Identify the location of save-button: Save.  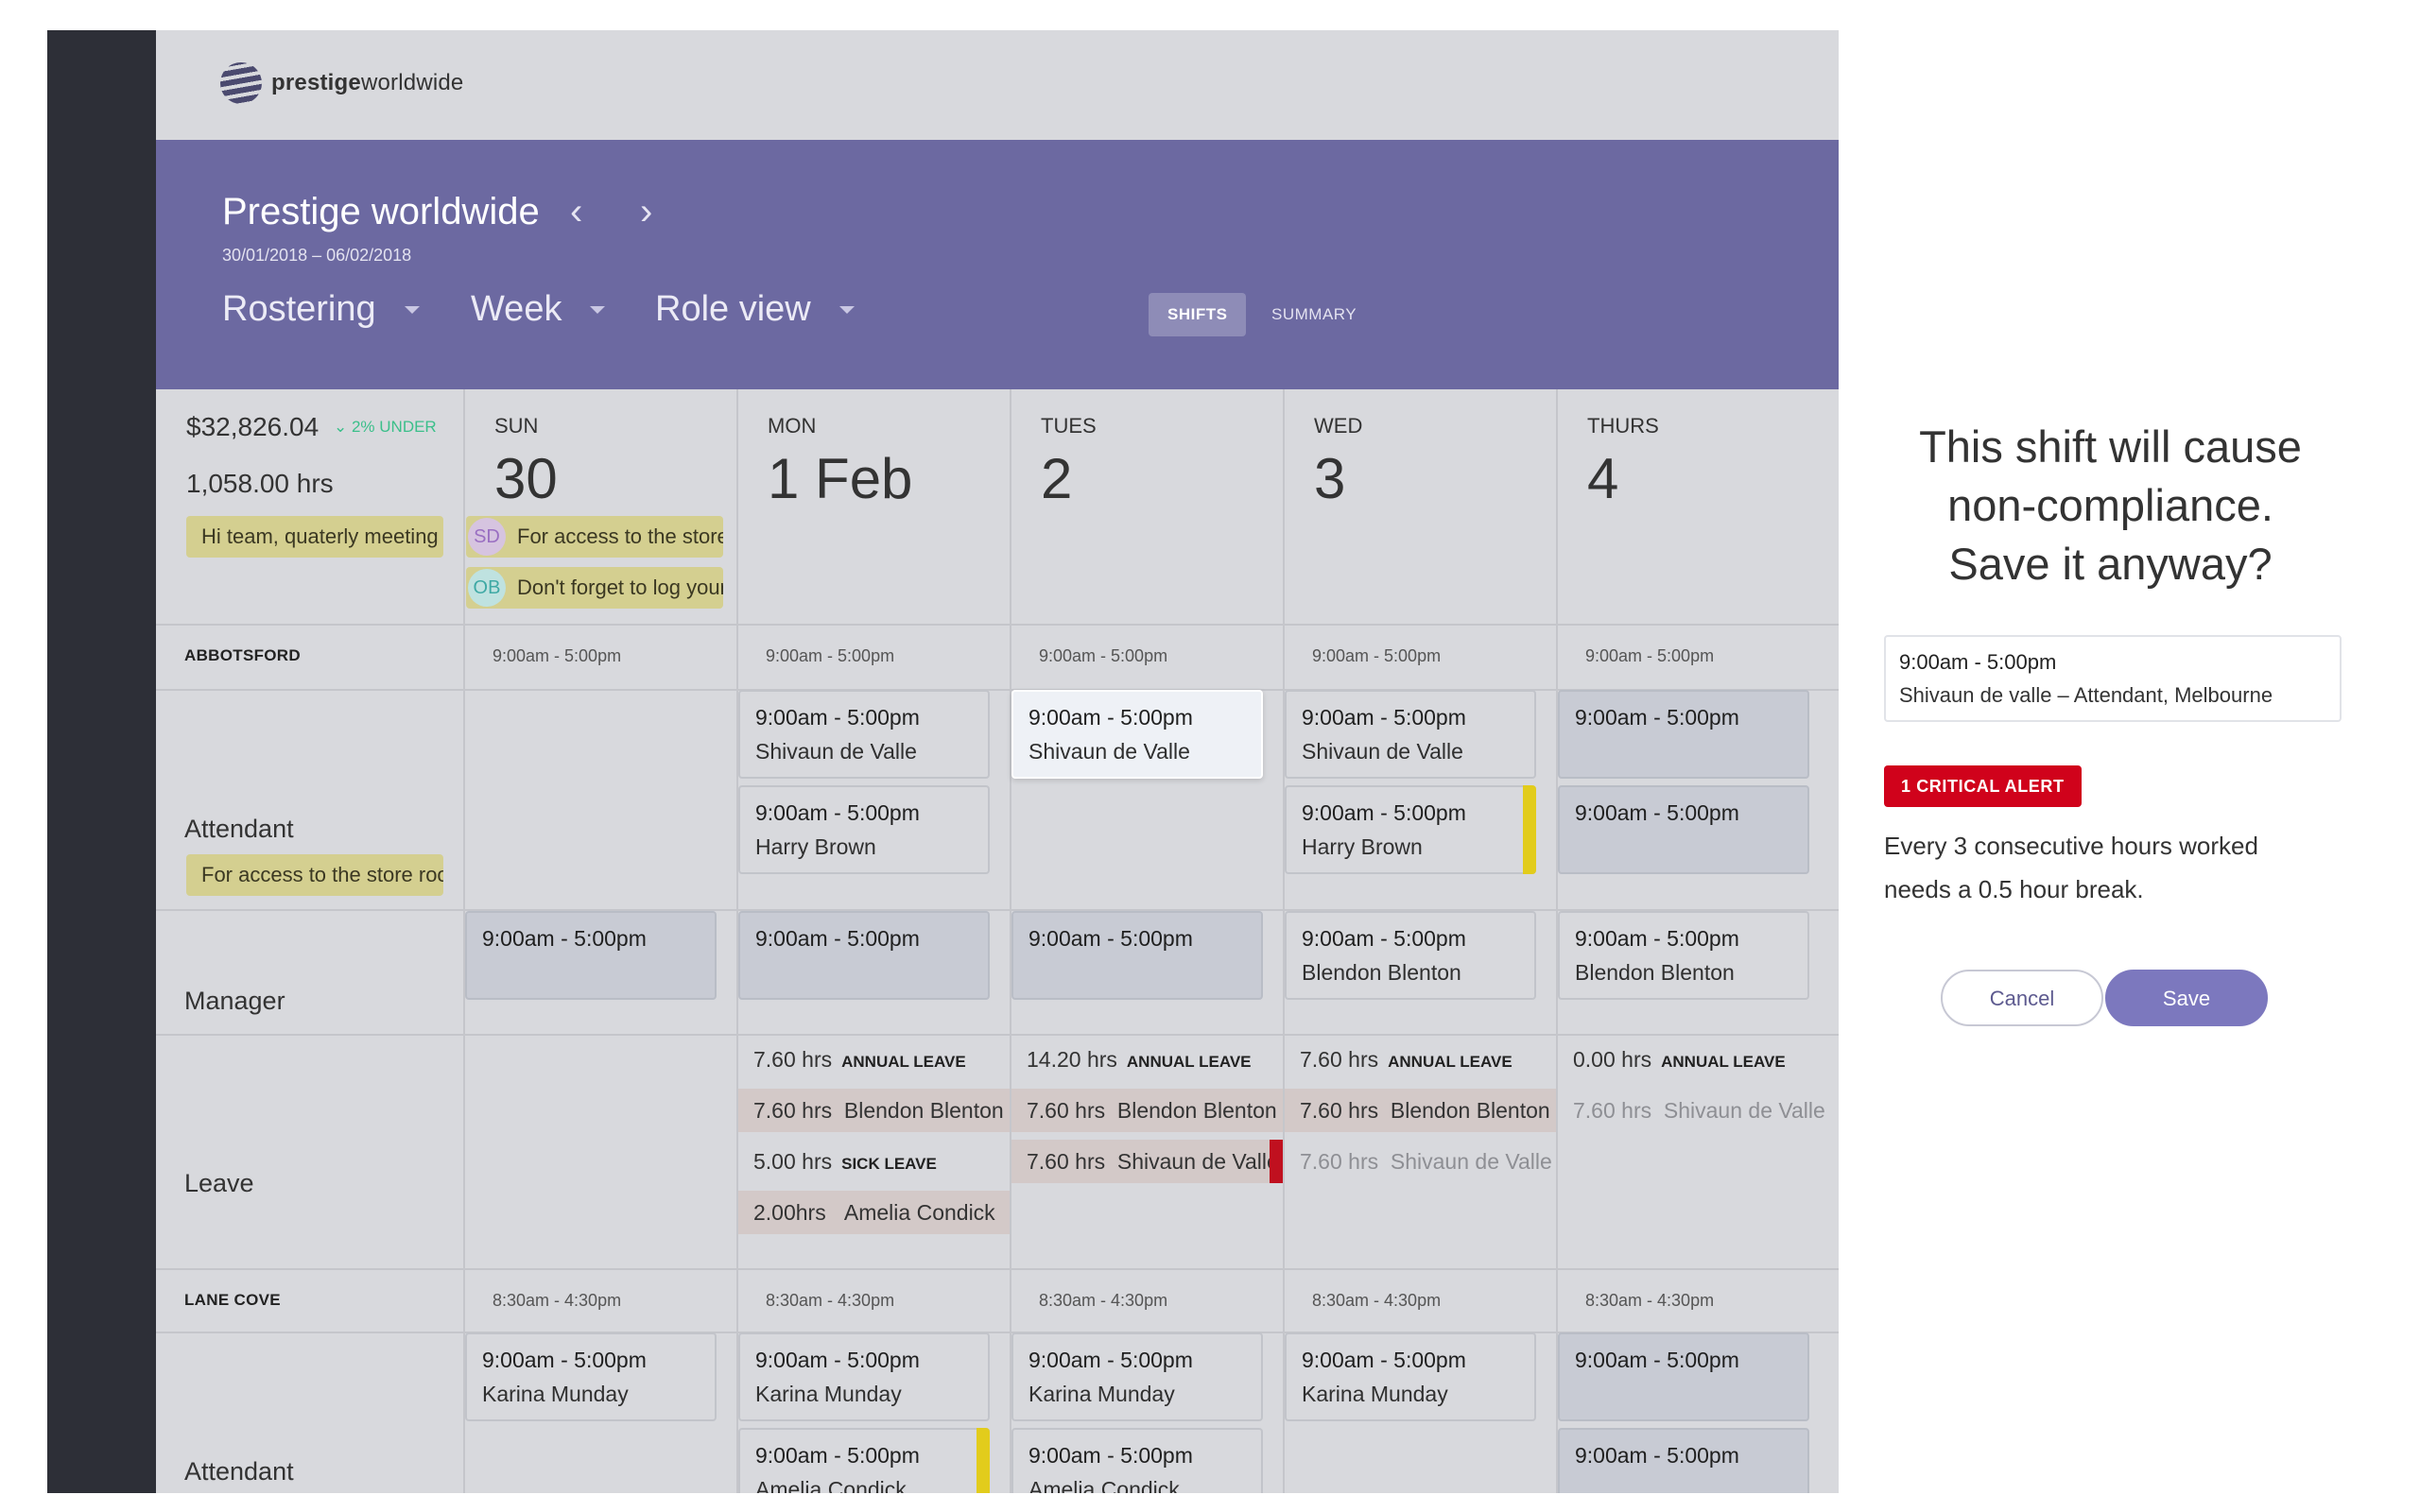
(2186, 998).